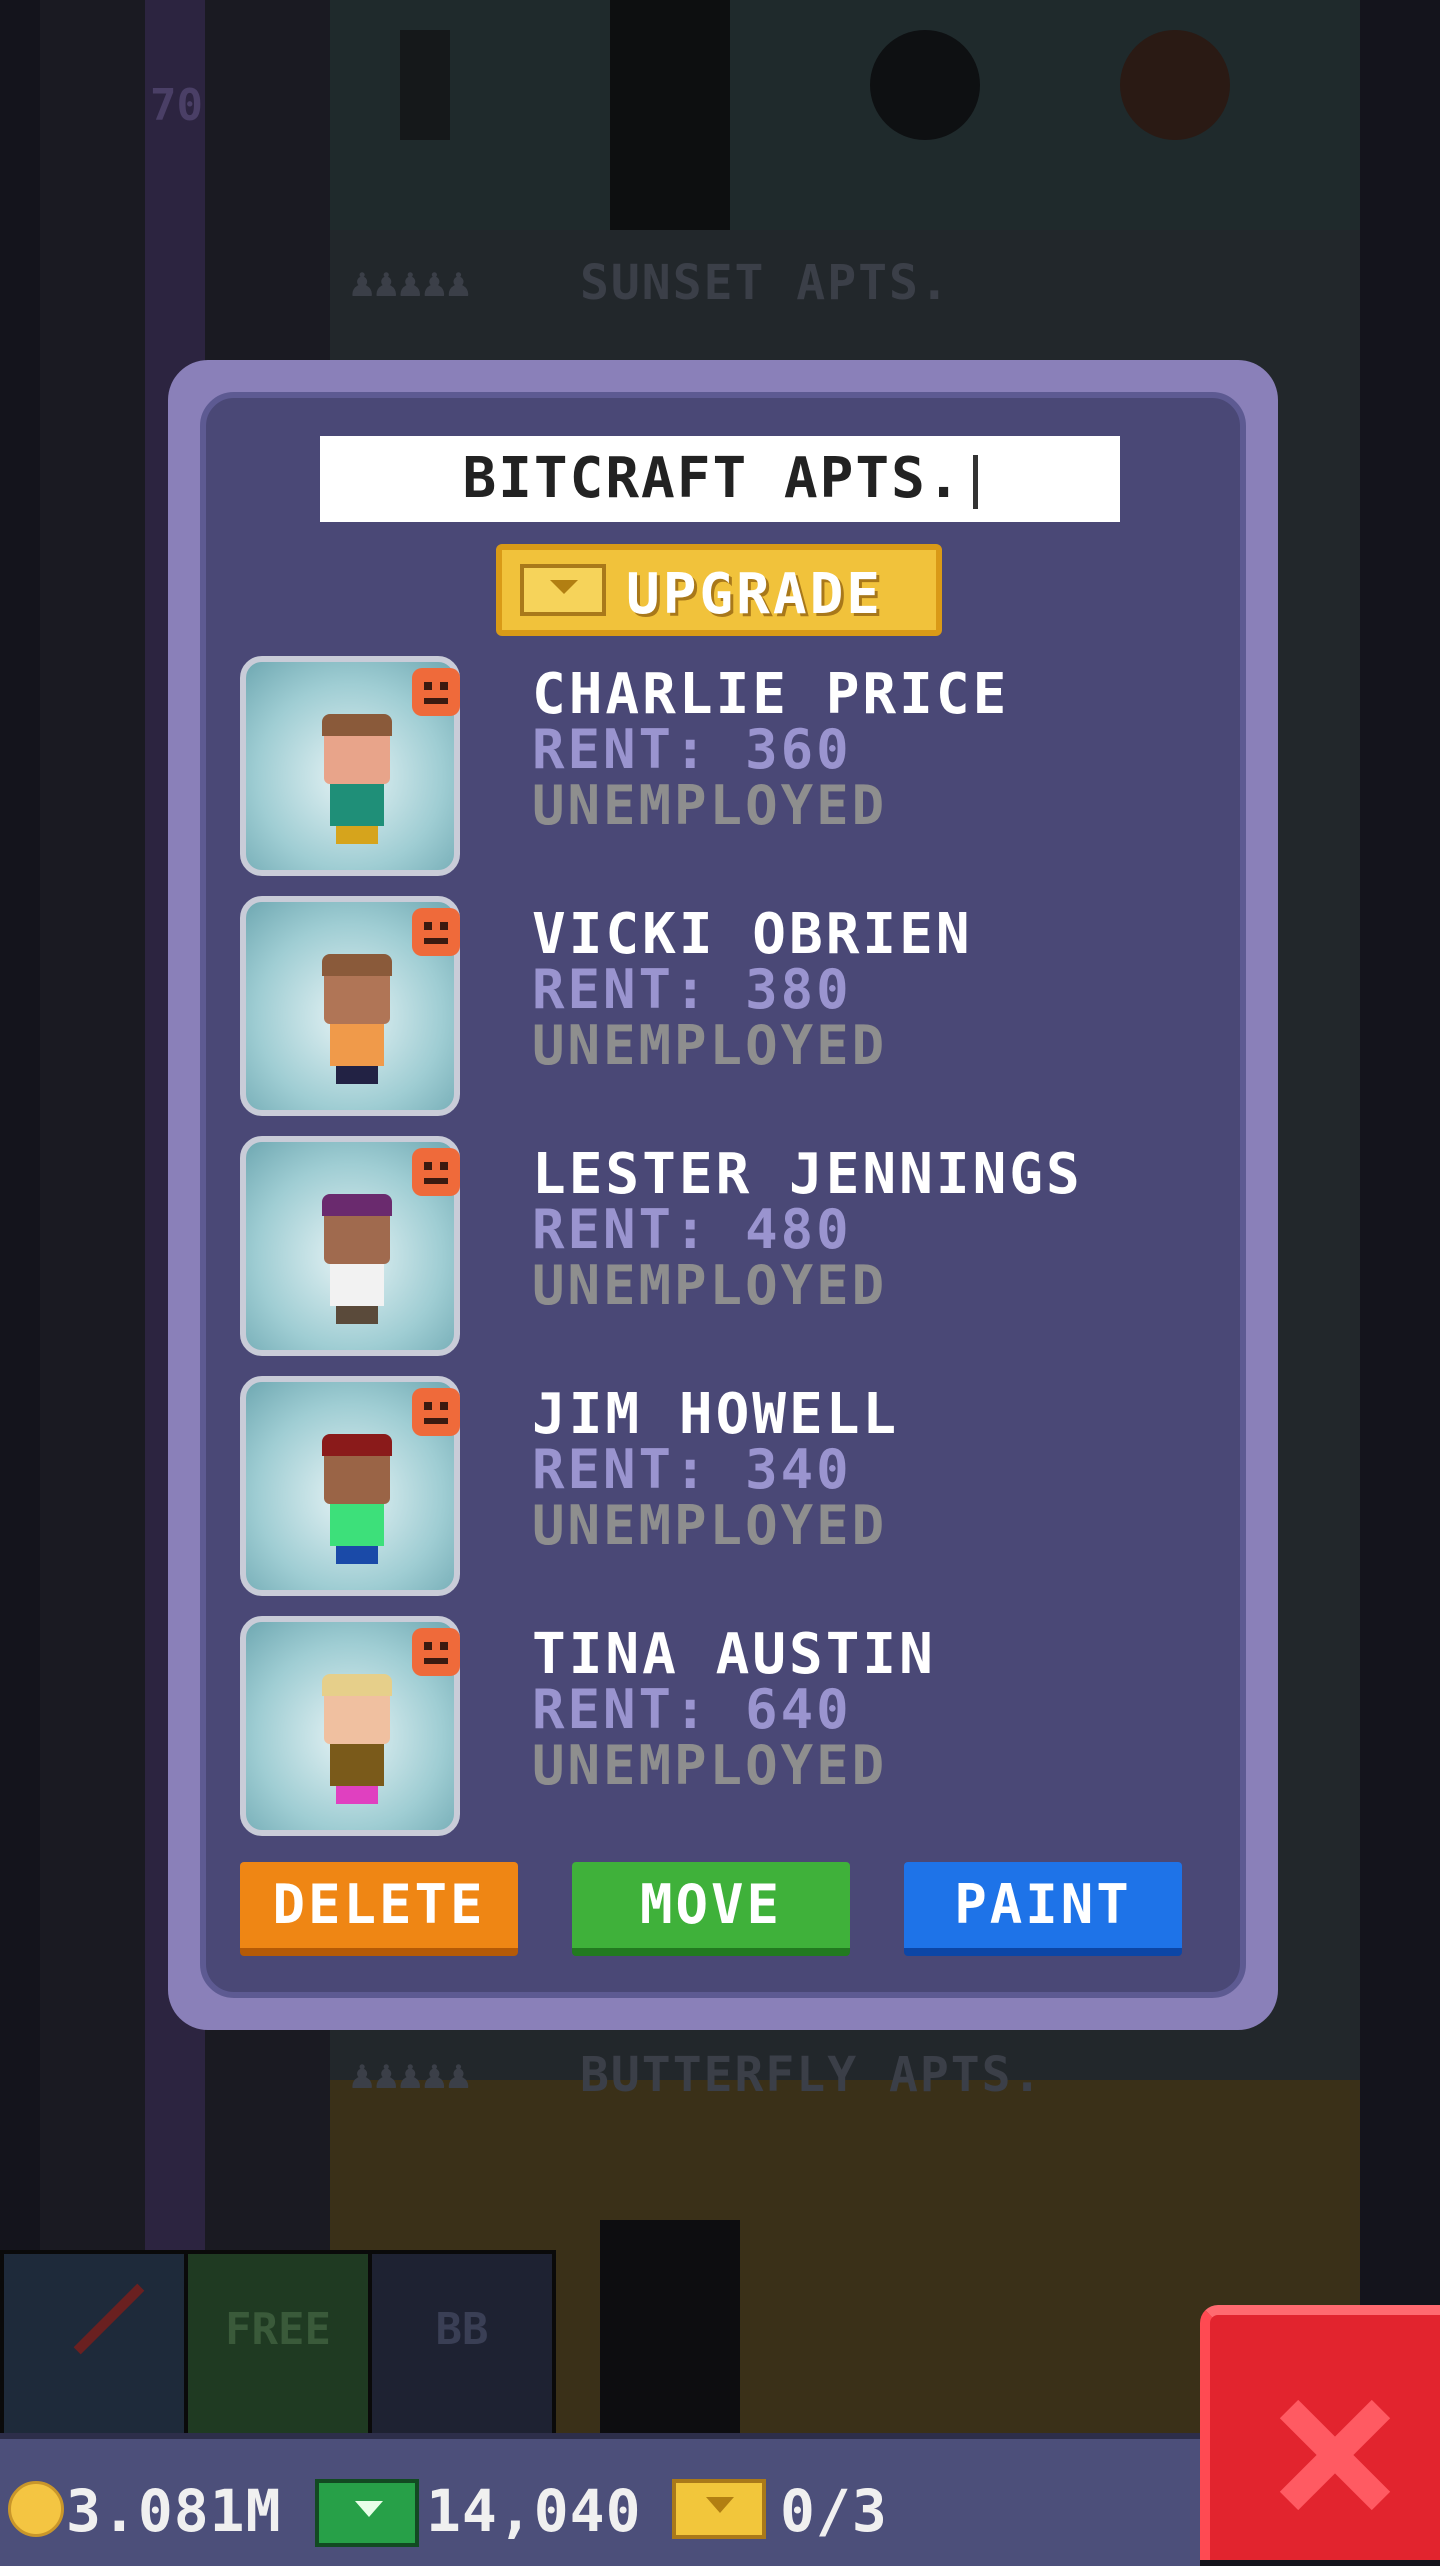 This screenshot has width=1440, height=2566. I want to click on resident-row: TINA AUSTIN RENT: 640 UNEMPLOYED, so click(690, 1731).